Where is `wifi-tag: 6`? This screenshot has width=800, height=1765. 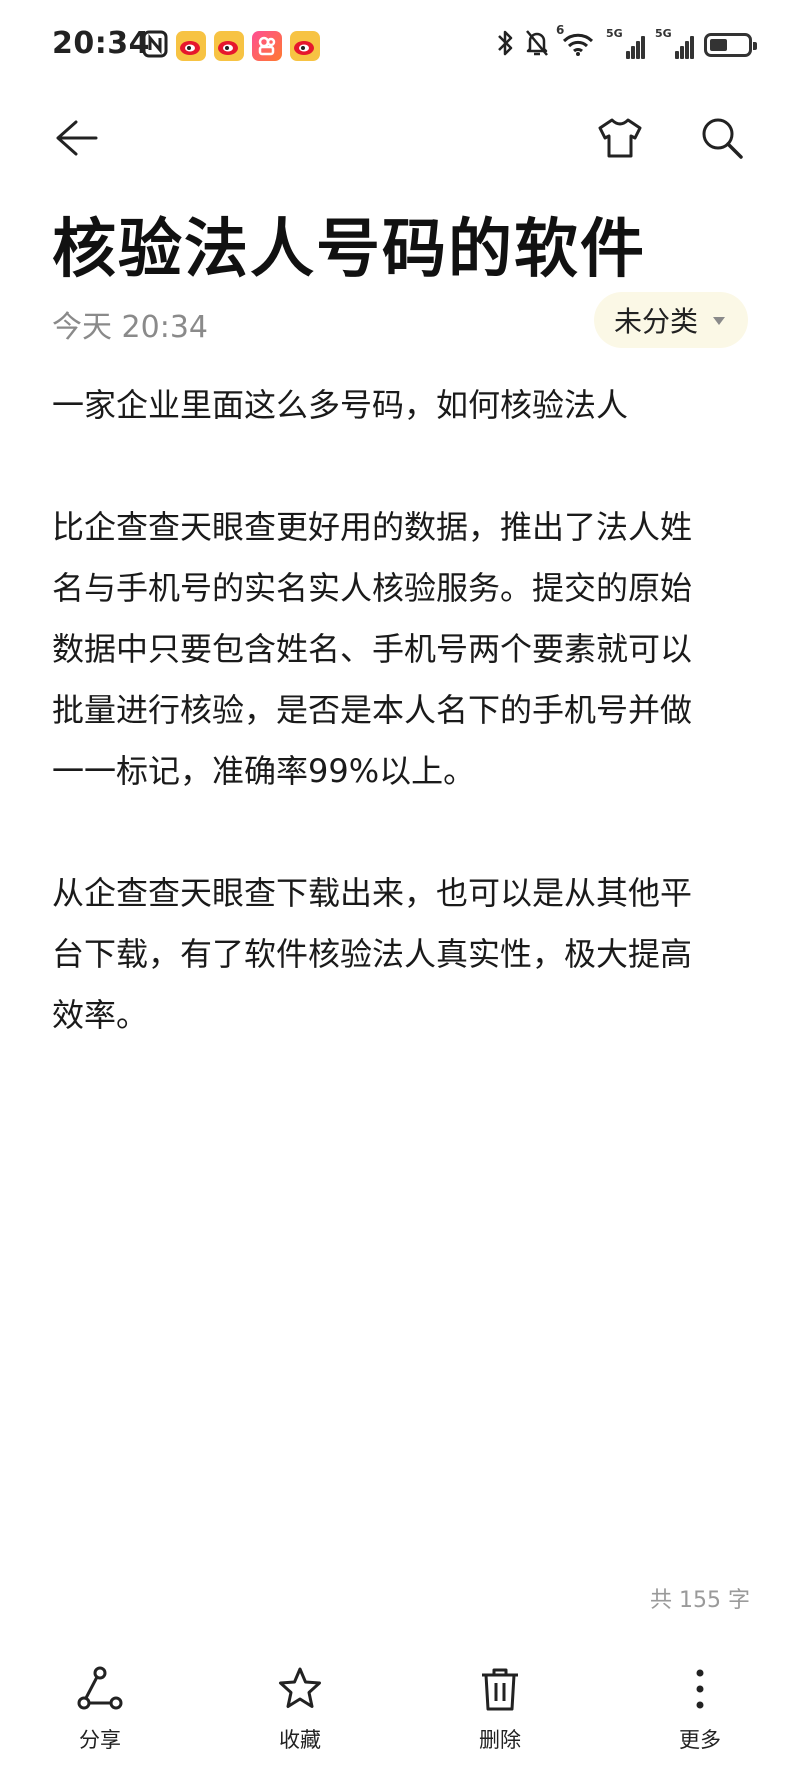 wifi-tag: 6 is located at coordinates (560, 30).